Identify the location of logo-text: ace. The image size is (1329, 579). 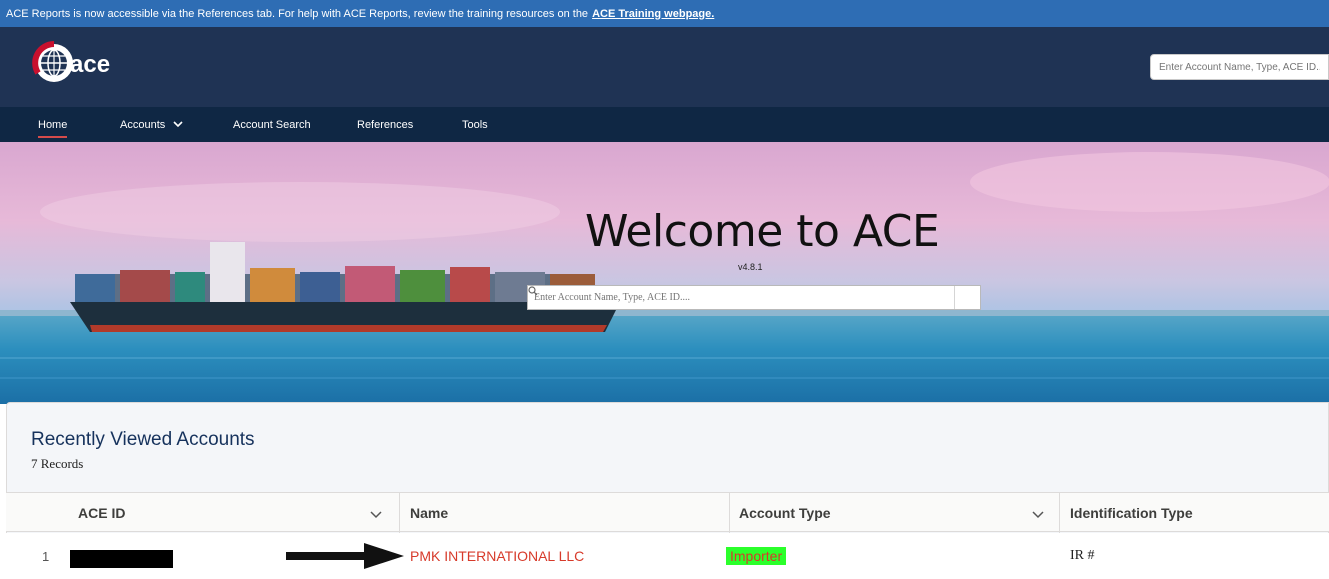
(90, 64).